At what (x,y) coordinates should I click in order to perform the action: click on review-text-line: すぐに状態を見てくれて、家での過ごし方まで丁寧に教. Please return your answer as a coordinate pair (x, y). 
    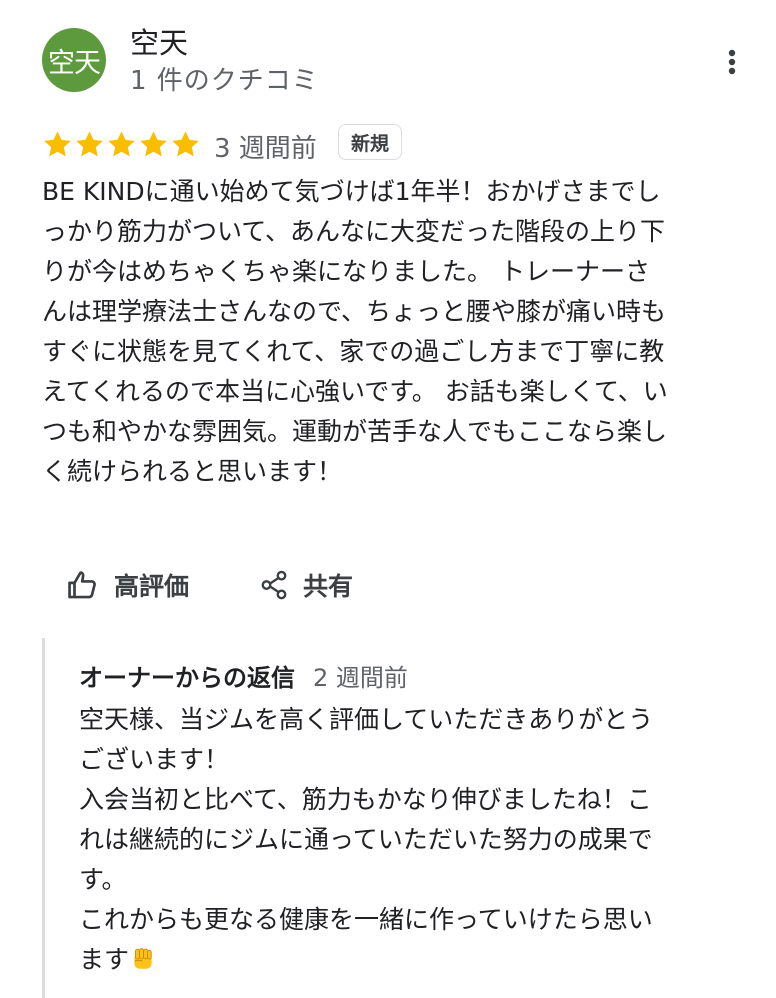
    Looking at the image, I should click on (353, 351).